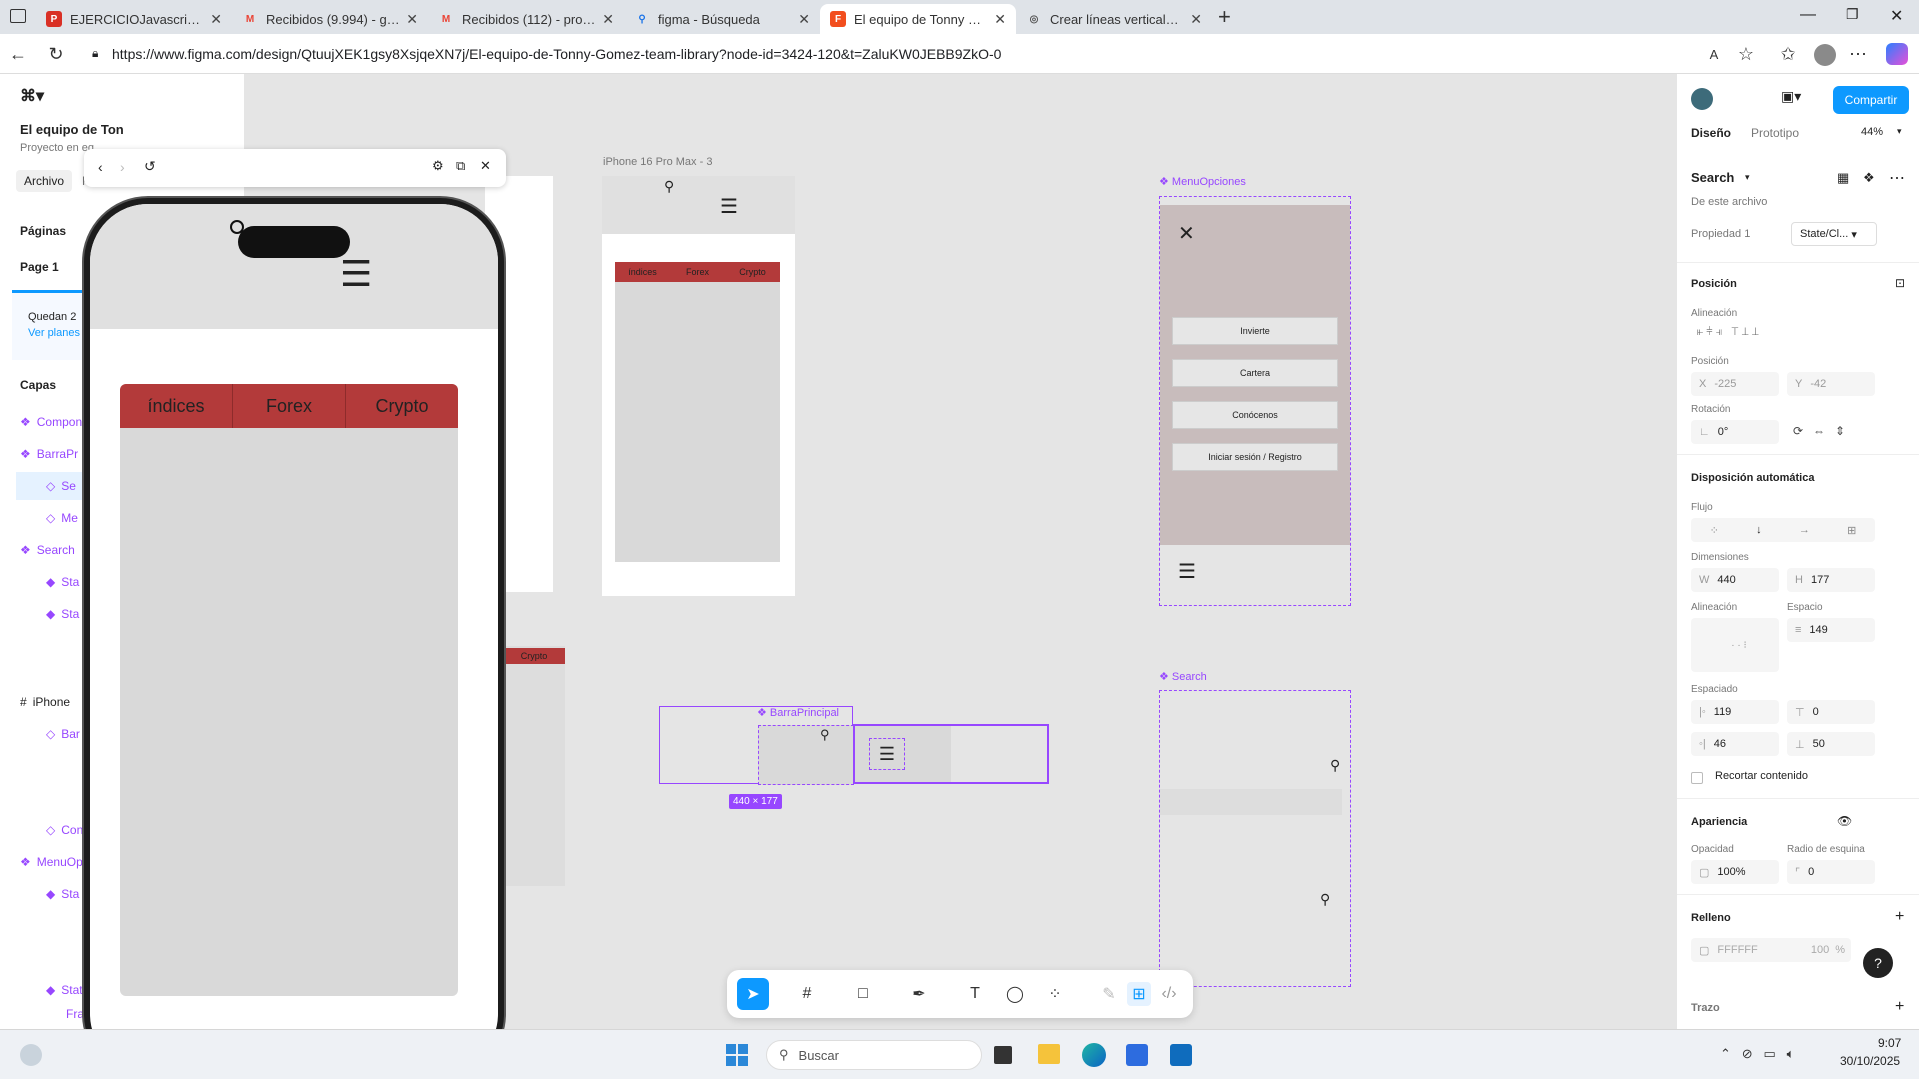 Image resolution: width=1919 pixels, height=1079 pixels. I want to click on tab-2: MRecibidos (9.994) - gomezsuarez.t✕, so click(330, 19).